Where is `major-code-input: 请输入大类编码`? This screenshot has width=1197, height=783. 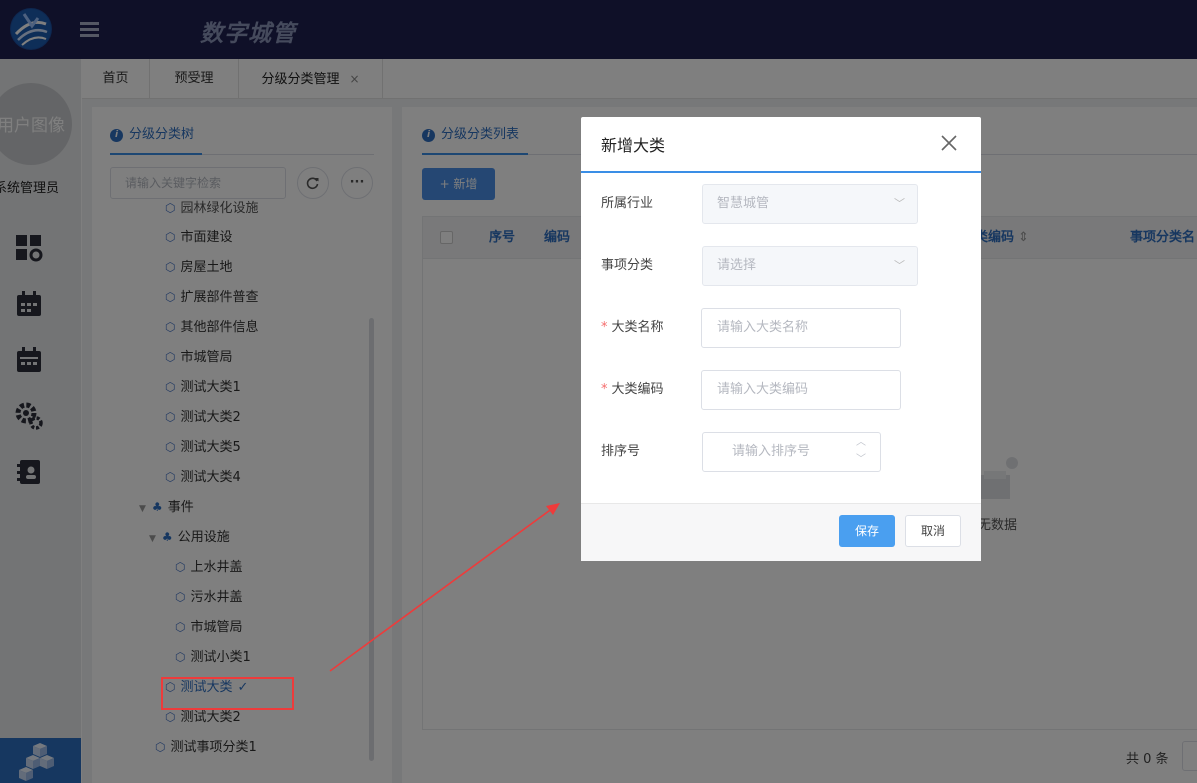 major-code-input: 请输入大类编码 is located at coordinates (801, 390).